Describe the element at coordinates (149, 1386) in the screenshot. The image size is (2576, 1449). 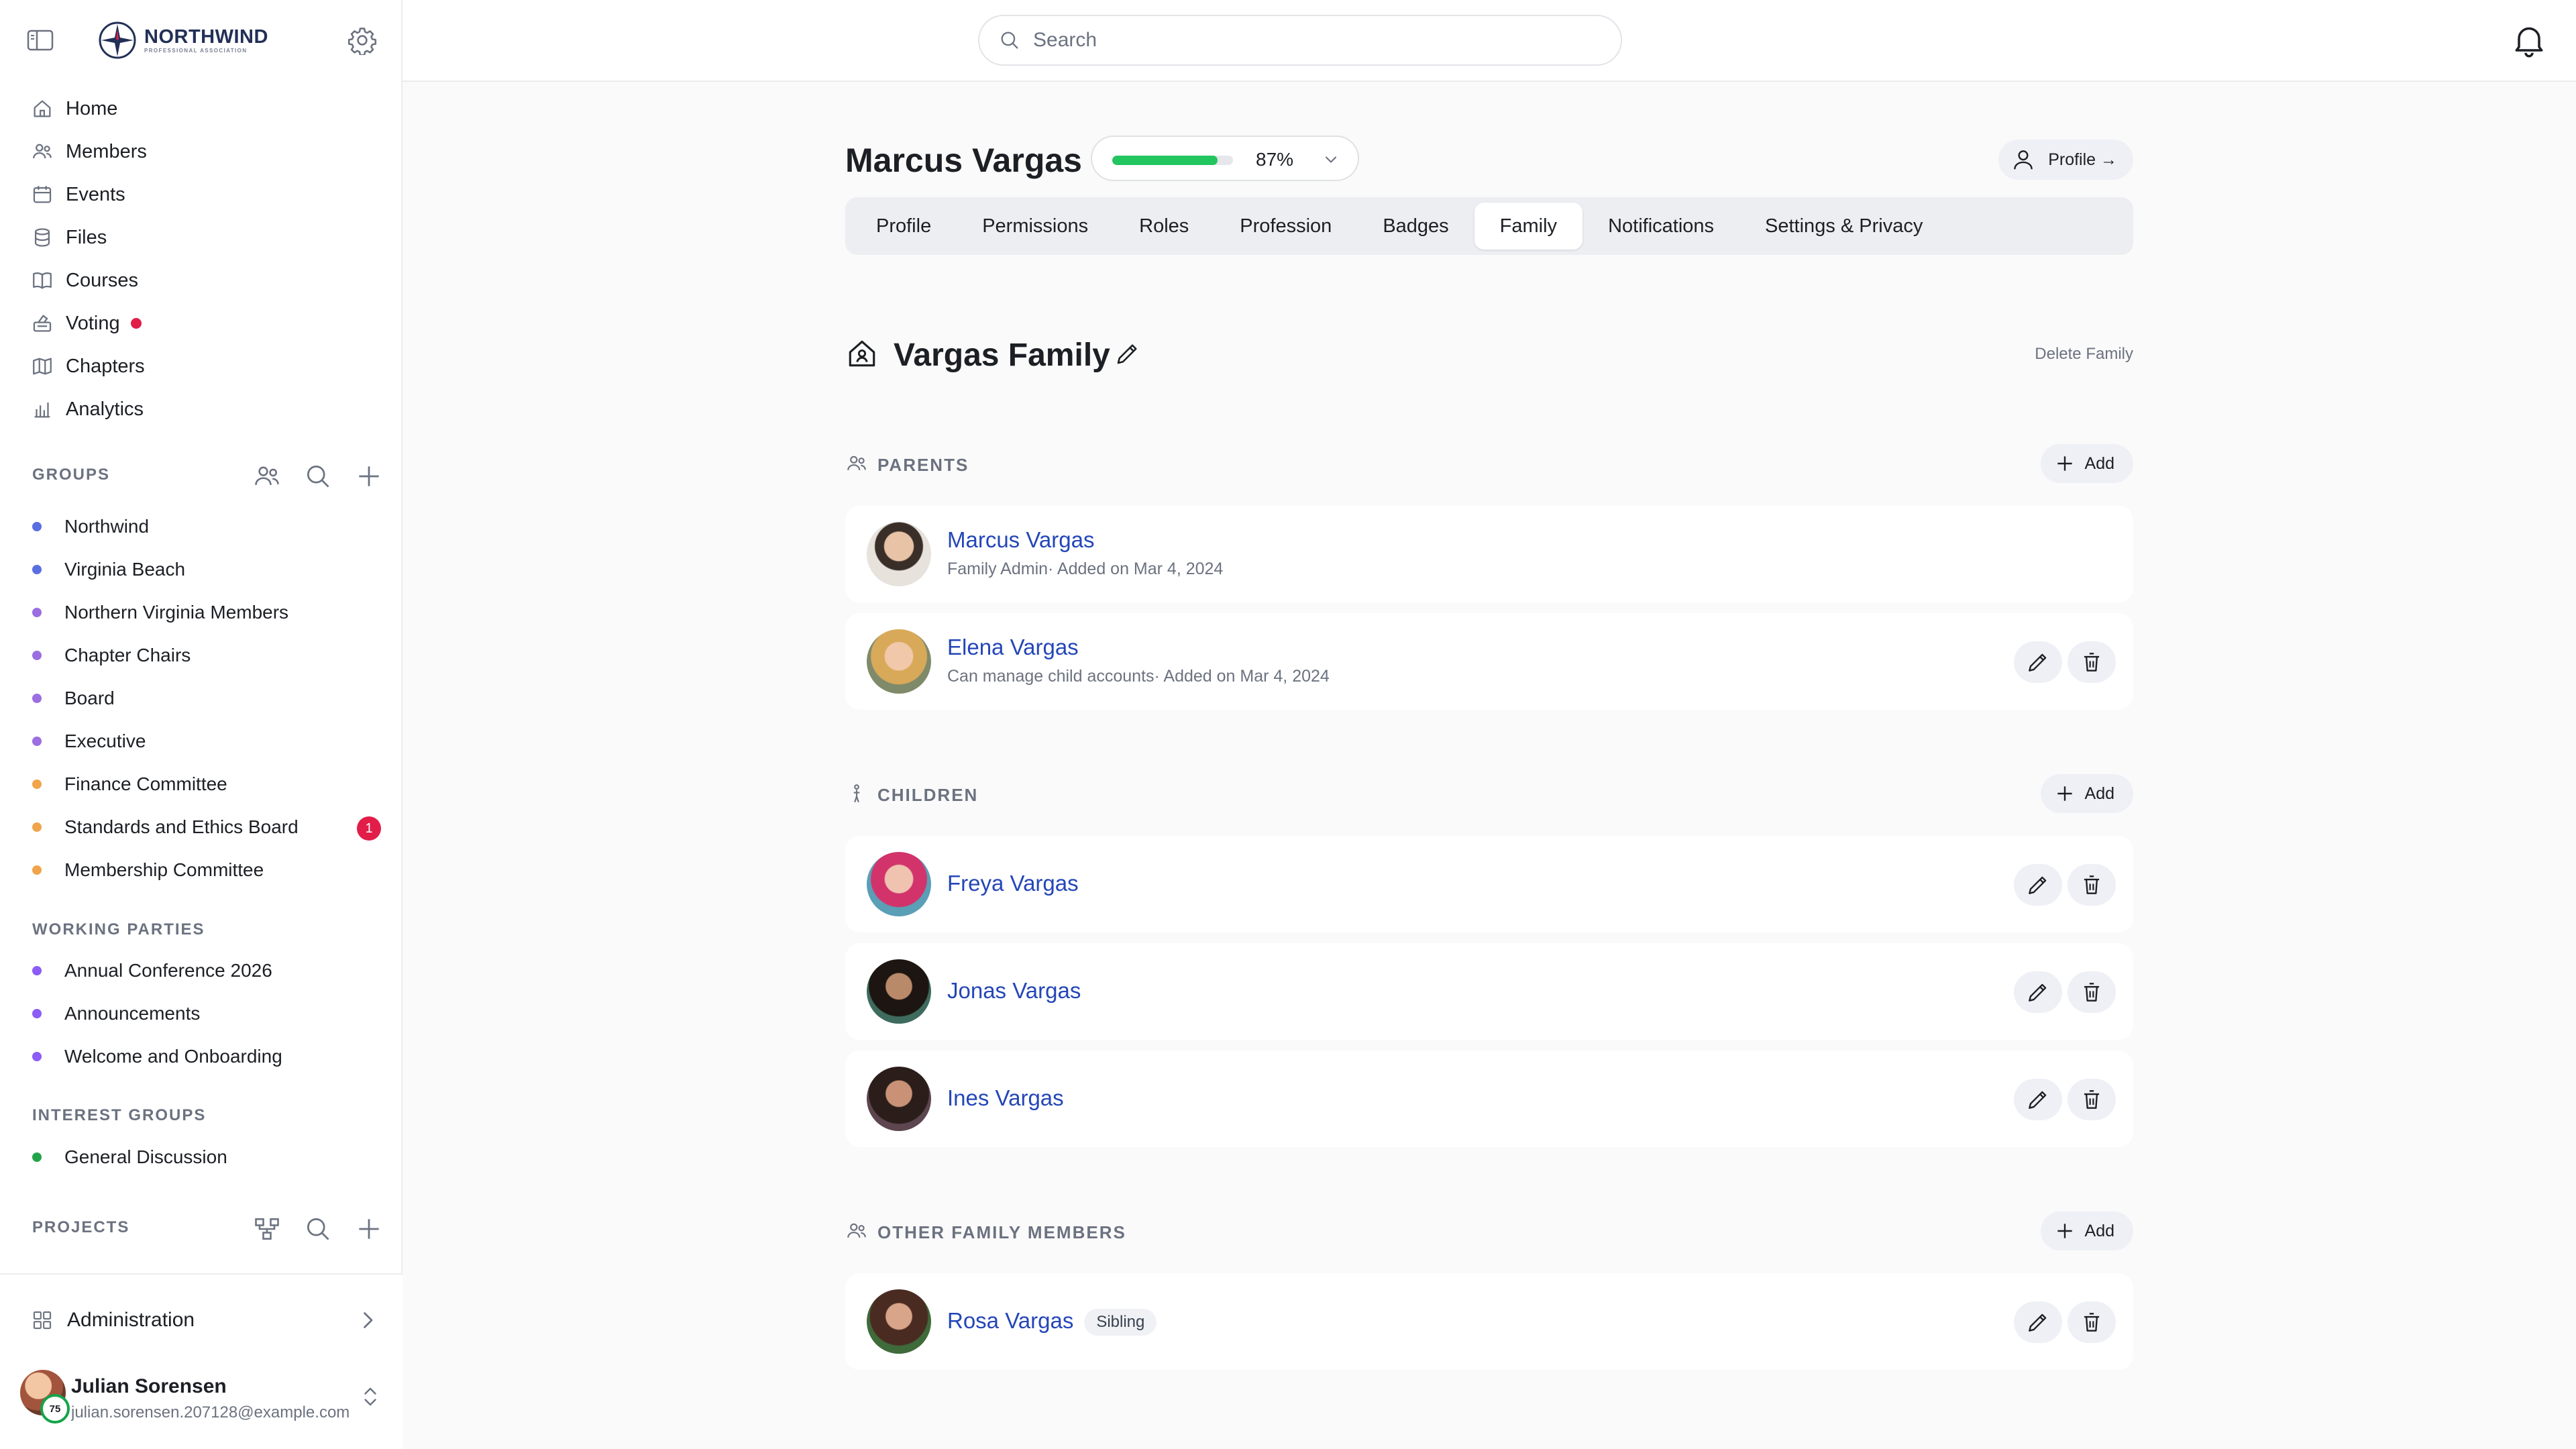
I see `user-name: Julian Sorensen` at that location.